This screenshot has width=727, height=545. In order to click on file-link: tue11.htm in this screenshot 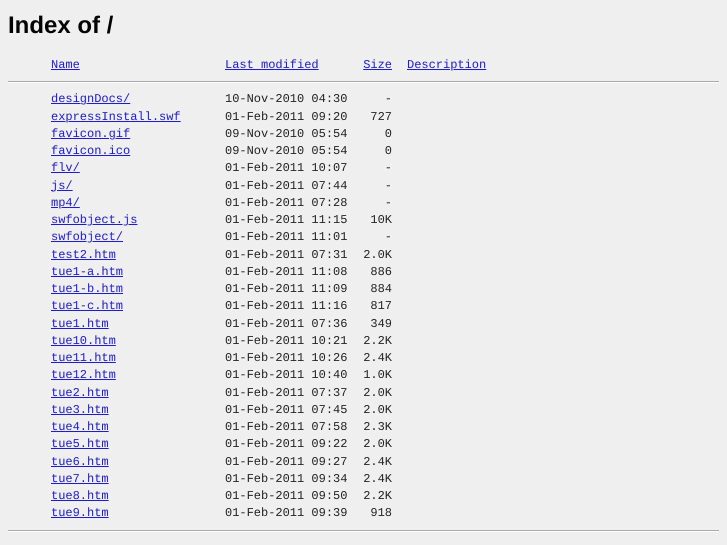, I will do `click(83, 359)`.